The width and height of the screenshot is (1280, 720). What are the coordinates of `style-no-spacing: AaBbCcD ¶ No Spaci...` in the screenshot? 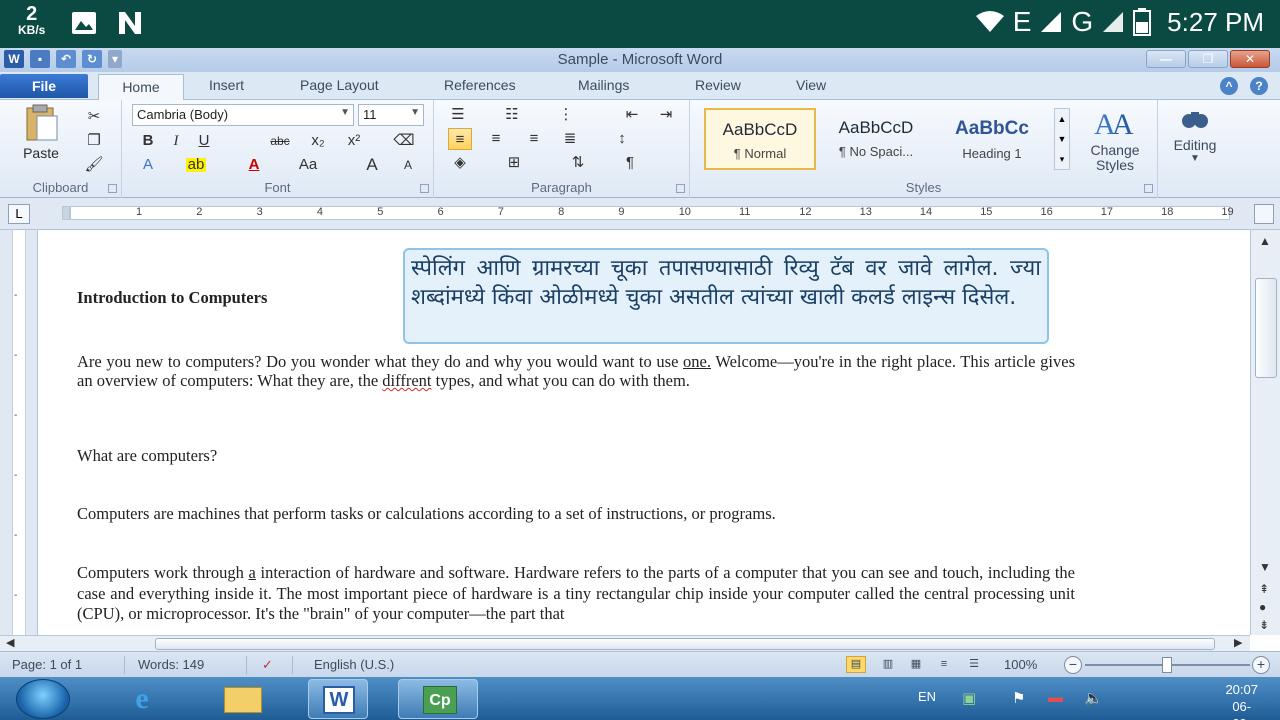 It's located at (876, 139).